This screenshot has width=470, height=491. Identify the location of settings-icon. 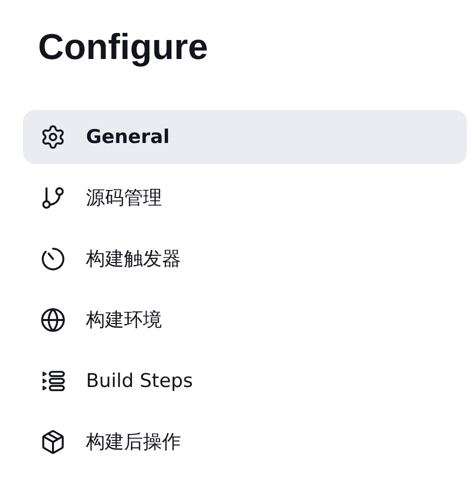
(53, 137).